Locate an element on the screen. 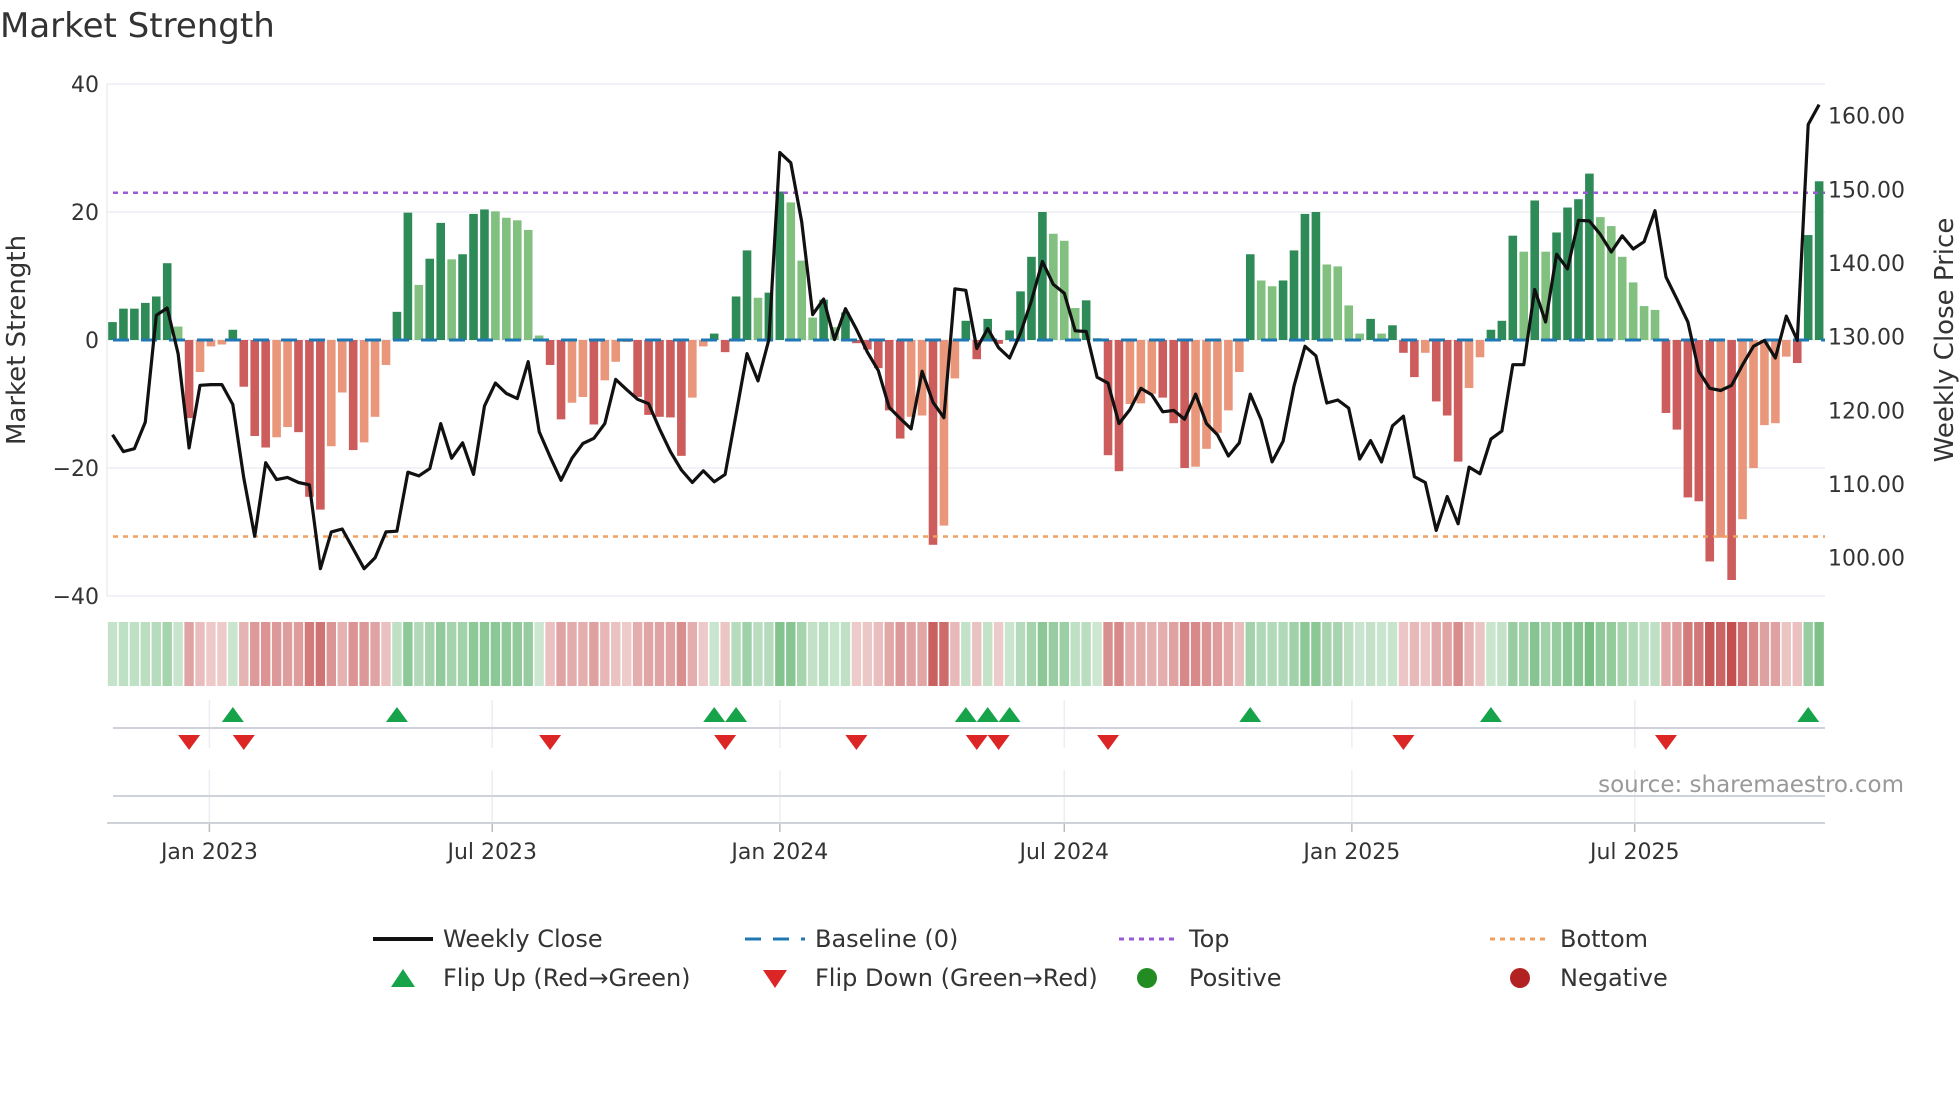 The height and width of the screenshot is (1102, 1960). circle-icon is located at coordinates (1147, 978).